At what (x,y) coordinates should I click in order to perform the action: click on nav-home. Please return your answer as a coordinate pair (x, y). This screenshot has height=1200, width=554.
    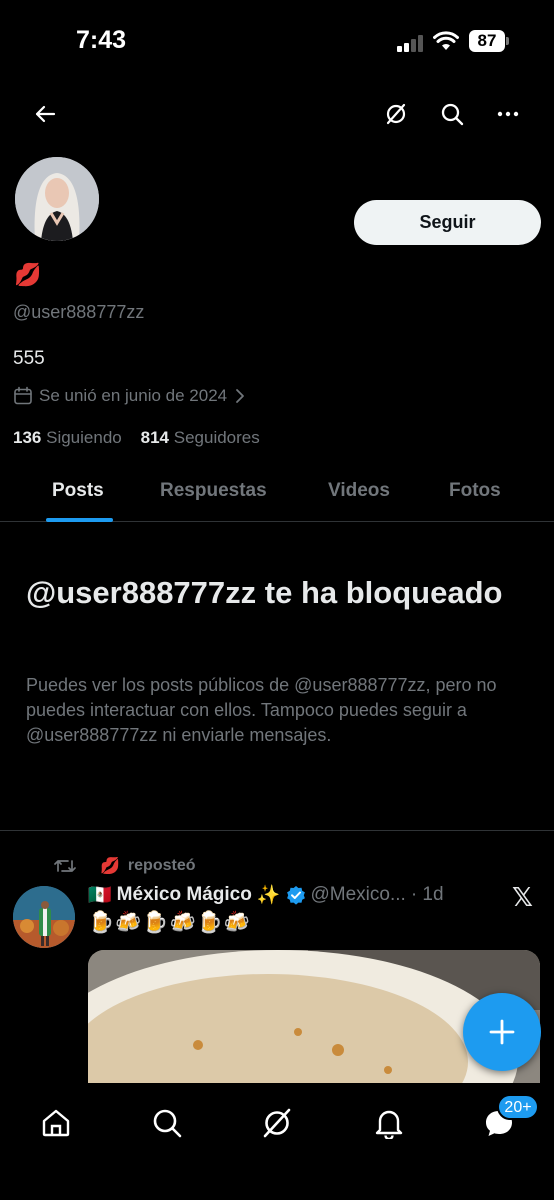
    Looking at the image, I should click on (56, 1123).